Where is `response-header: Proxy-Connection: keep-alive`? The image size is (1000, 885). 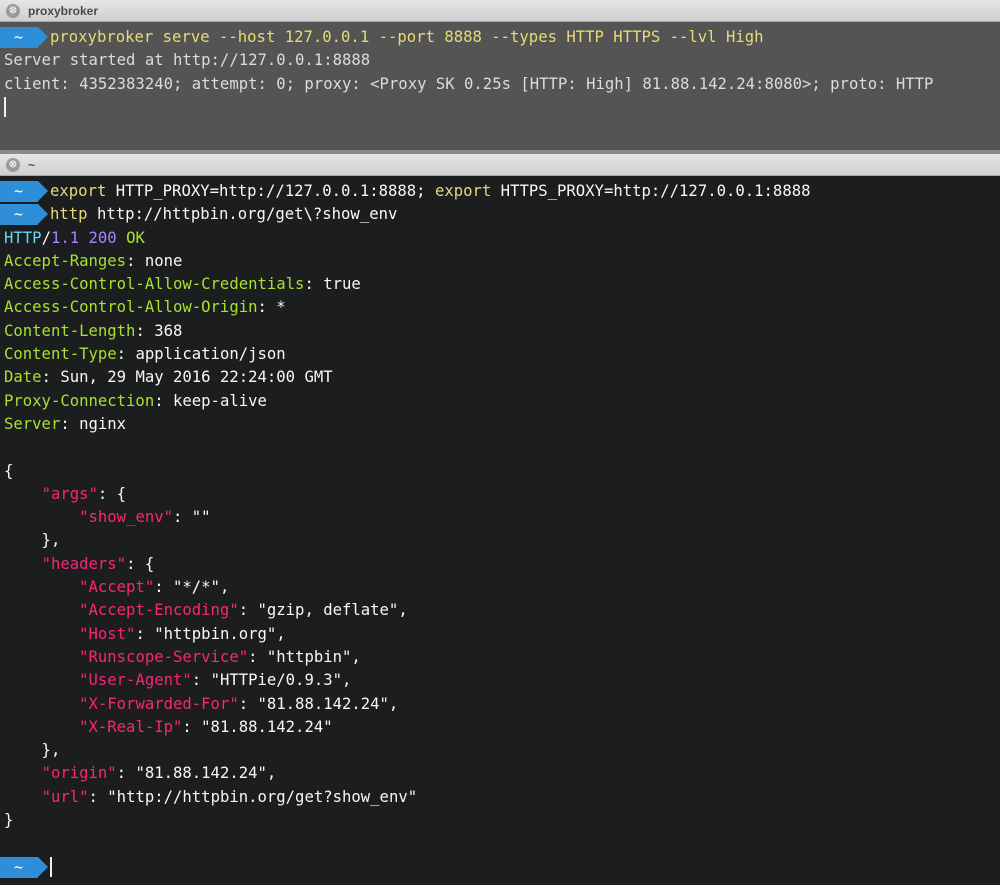
response-header: Proxy-Connection: keep-alive is located at coordinates (135, 400).